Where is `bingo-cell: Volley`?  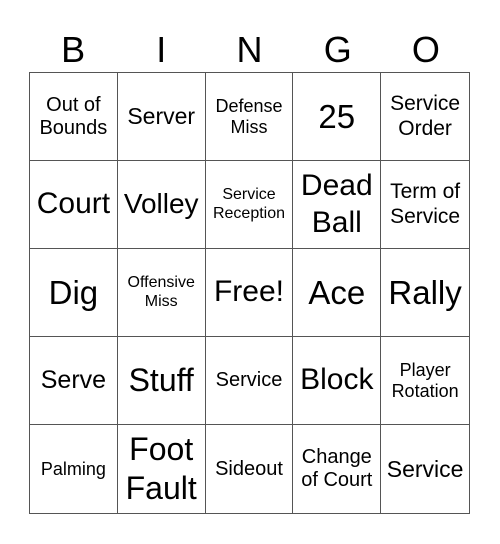 bingo-cell: Volley is located at coordinates (161, 205).